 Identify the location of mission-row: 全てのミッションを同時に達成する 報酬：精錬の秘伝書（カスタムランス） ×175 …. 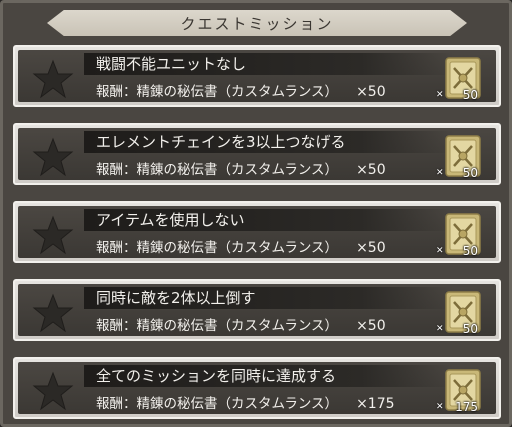
(257, 388).